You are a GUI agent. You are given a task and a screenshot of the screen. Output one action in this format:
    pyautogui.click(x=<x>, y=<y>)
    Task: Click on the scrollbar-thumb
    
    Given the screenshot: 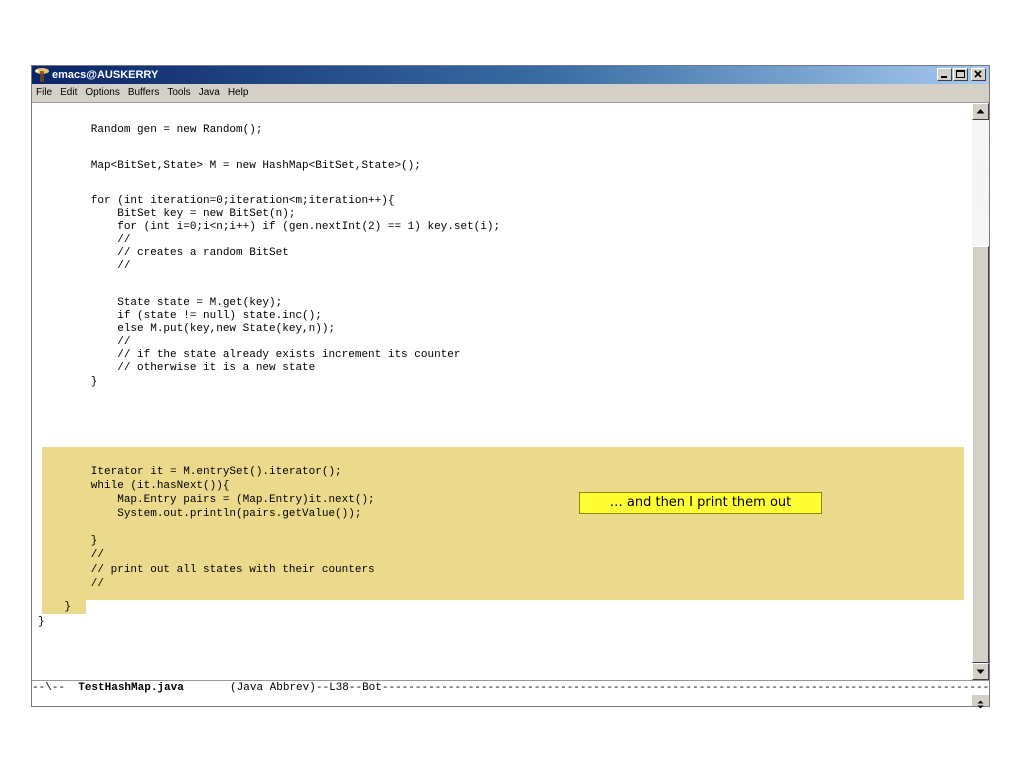 What is the action you would take?
    pyautogui.click(x=980, y=454)
    